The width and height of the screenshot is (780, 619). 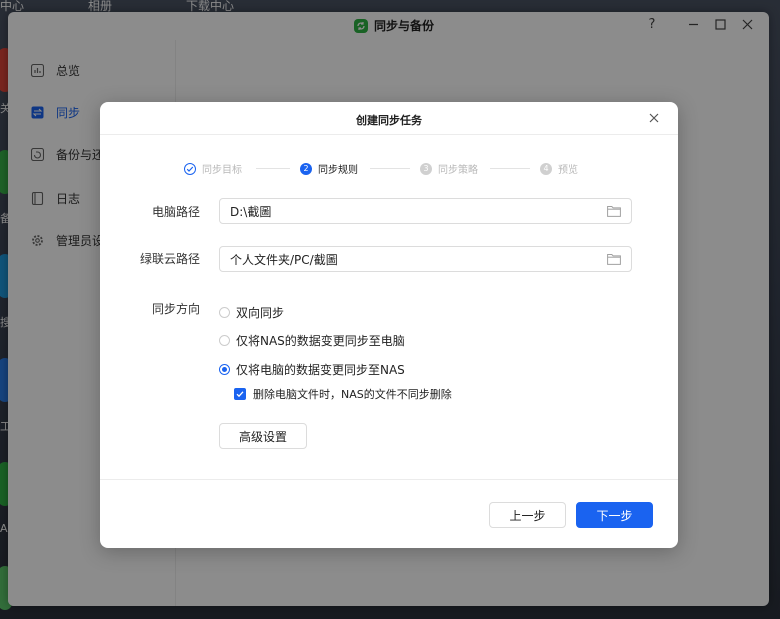 I want to click on checkbox-label: 删除电脑文件时，NAS的文件不同步删除, so click(x=352, y=394).